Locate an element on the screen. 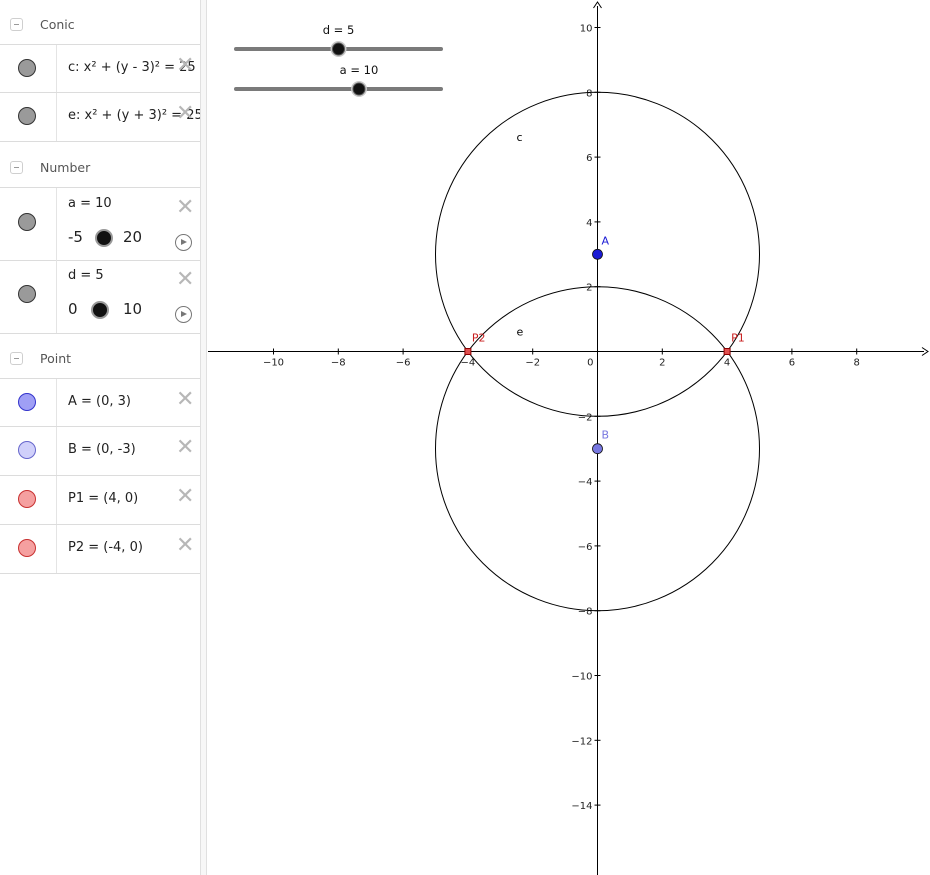  group-header-conic: Conic is located at coordinates (100, 24).